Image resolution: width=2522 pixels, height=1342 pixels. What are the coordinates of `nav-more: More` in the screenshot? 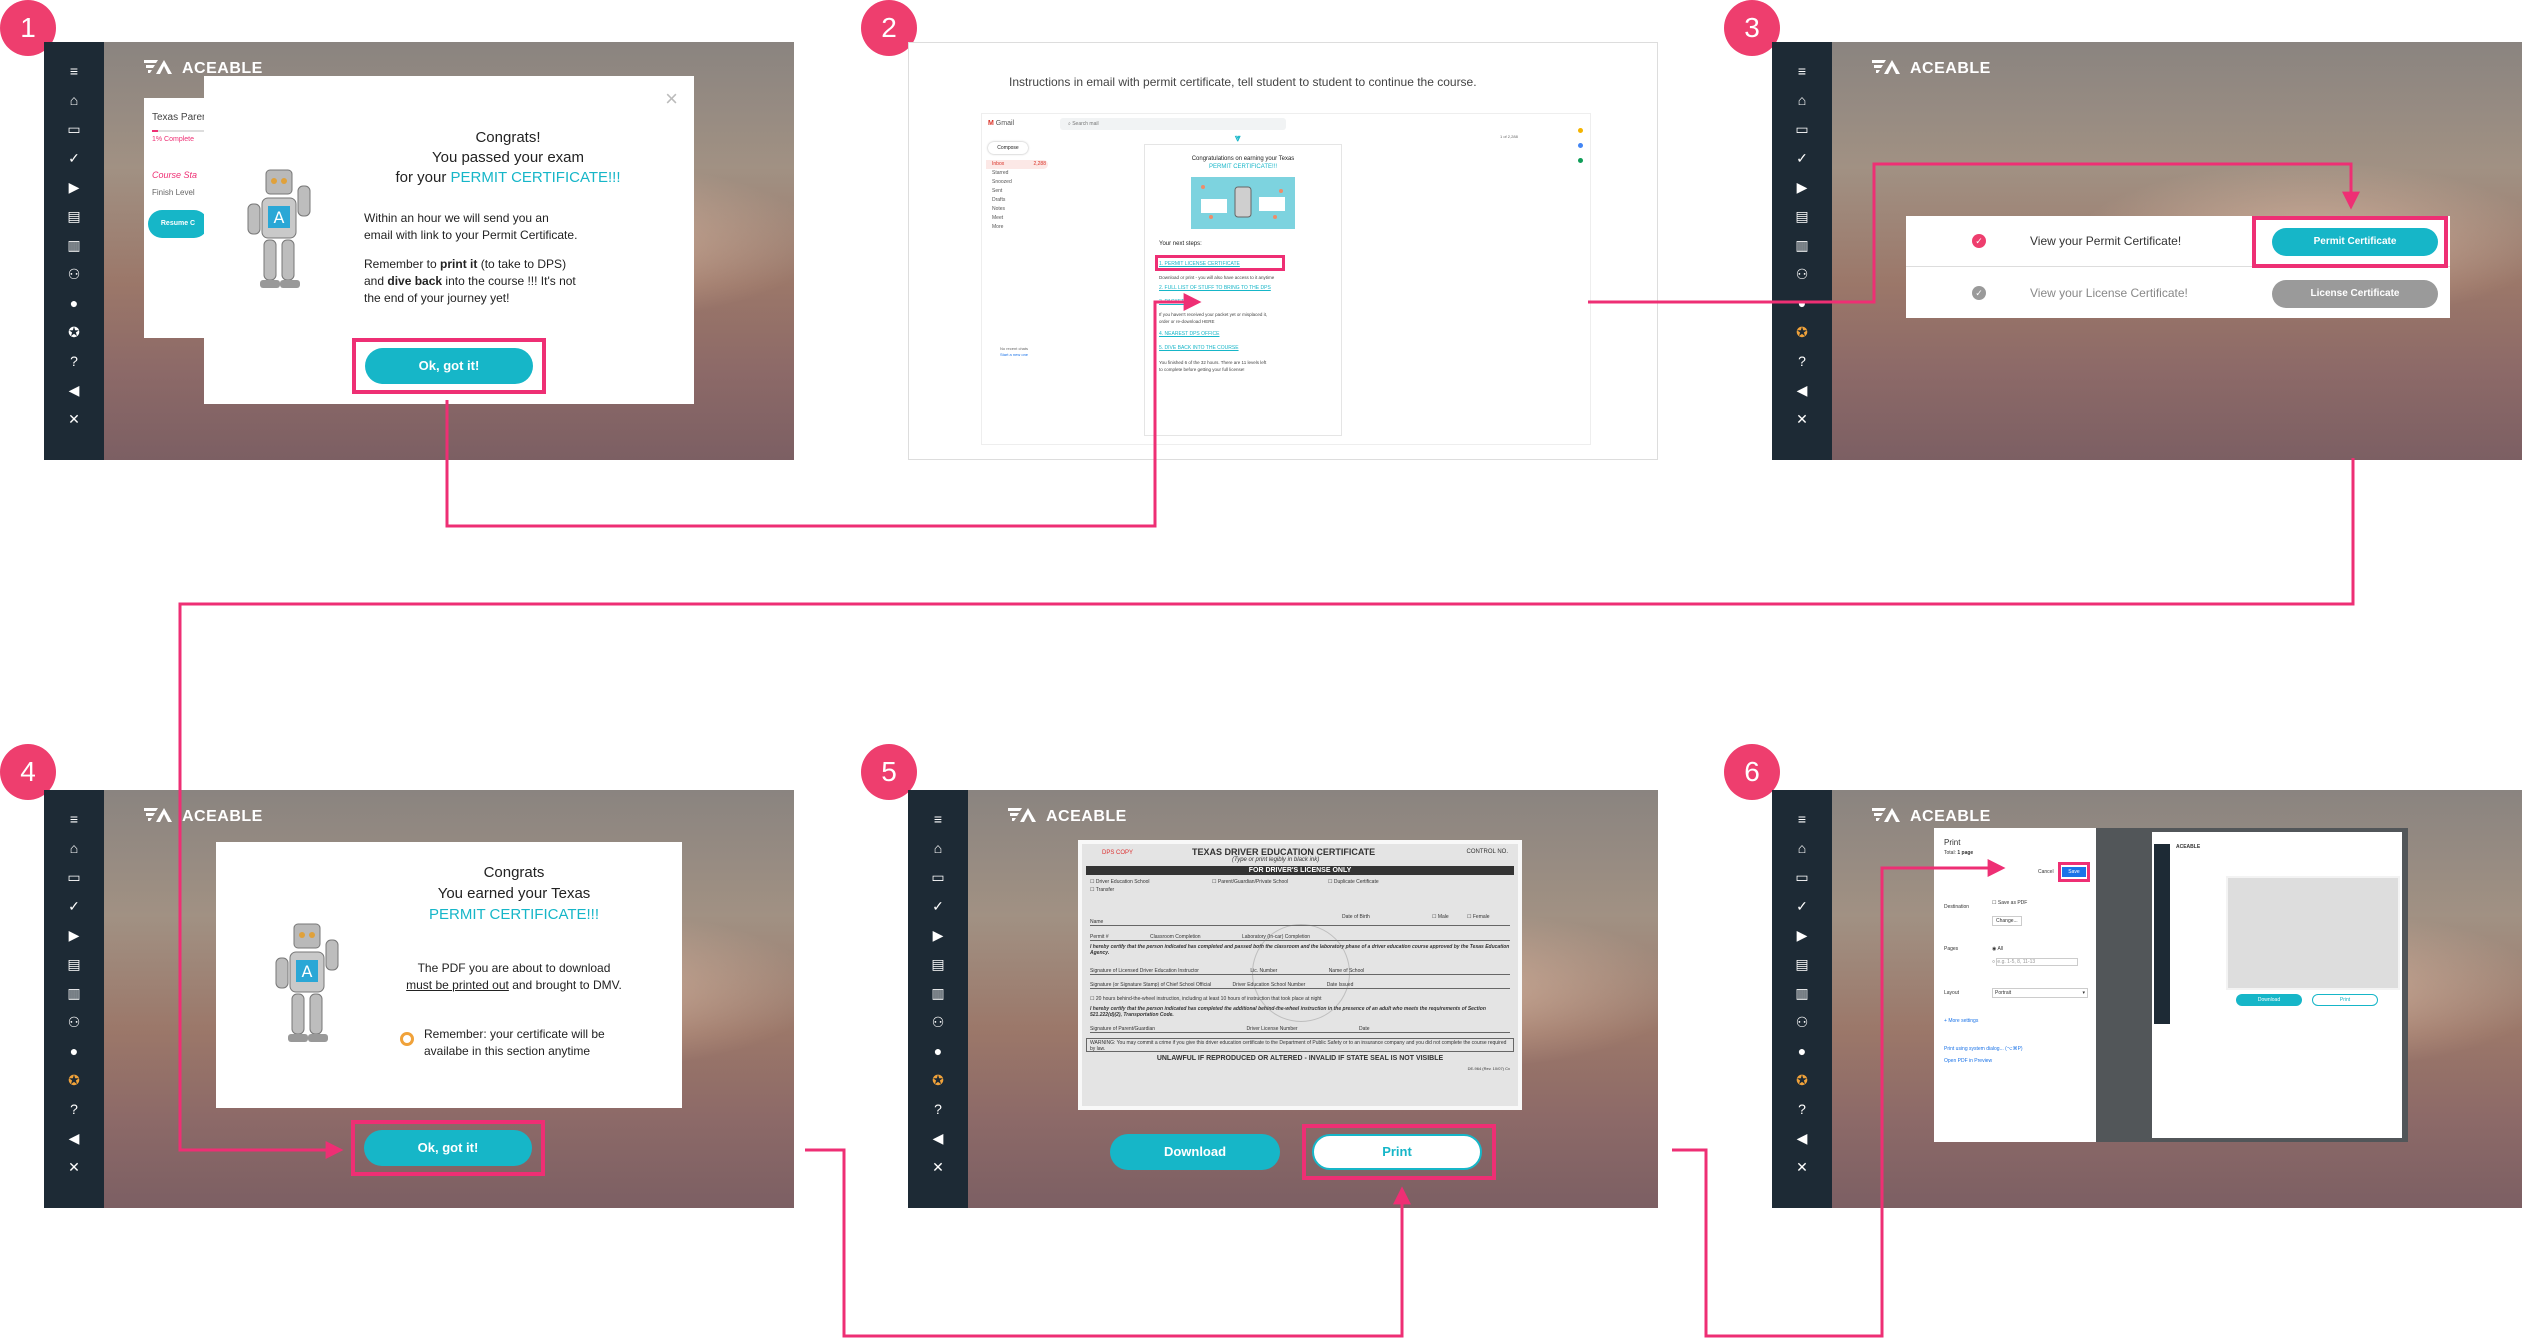 It's located at (1017, 227).